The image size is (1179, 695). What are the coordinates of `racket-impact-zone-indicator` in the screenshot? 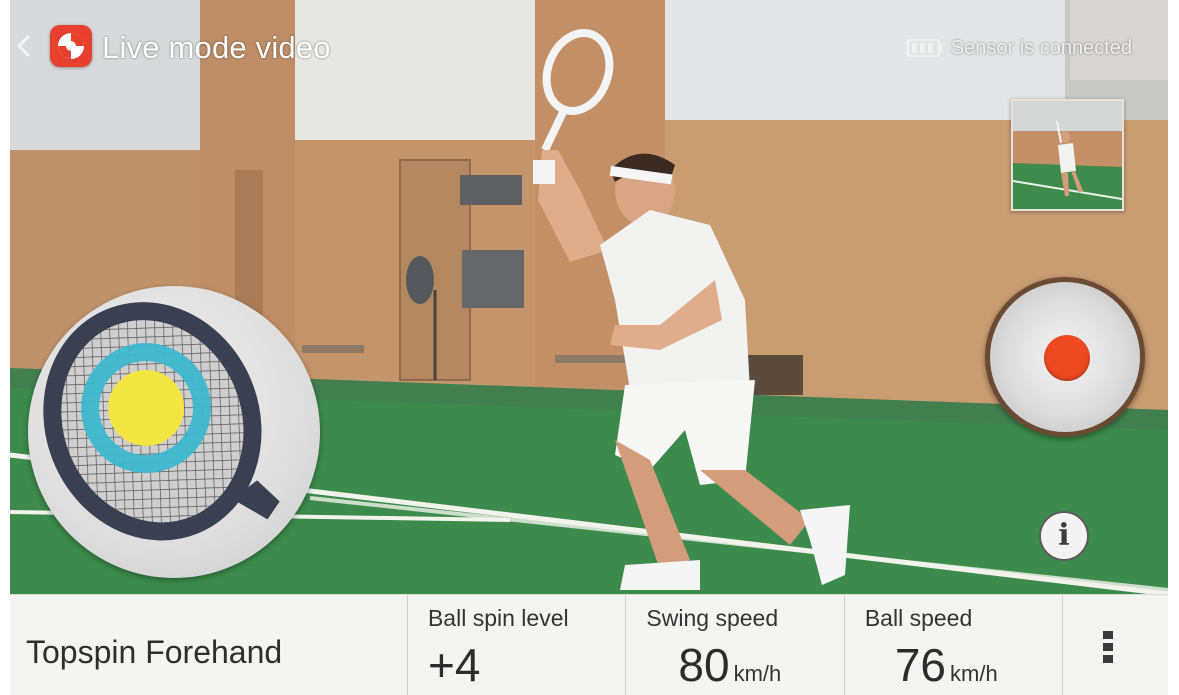 It's located at (174, 432).